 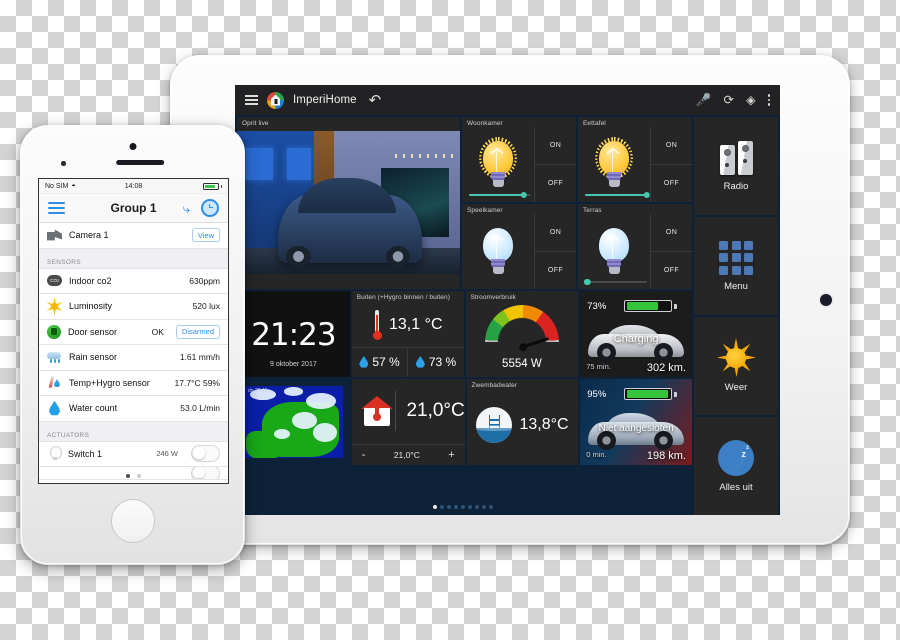 What do you see at coordinates (768, 100) in the screenshot?
I see `kebab-menu-icon` at bounding box center [768, 100].